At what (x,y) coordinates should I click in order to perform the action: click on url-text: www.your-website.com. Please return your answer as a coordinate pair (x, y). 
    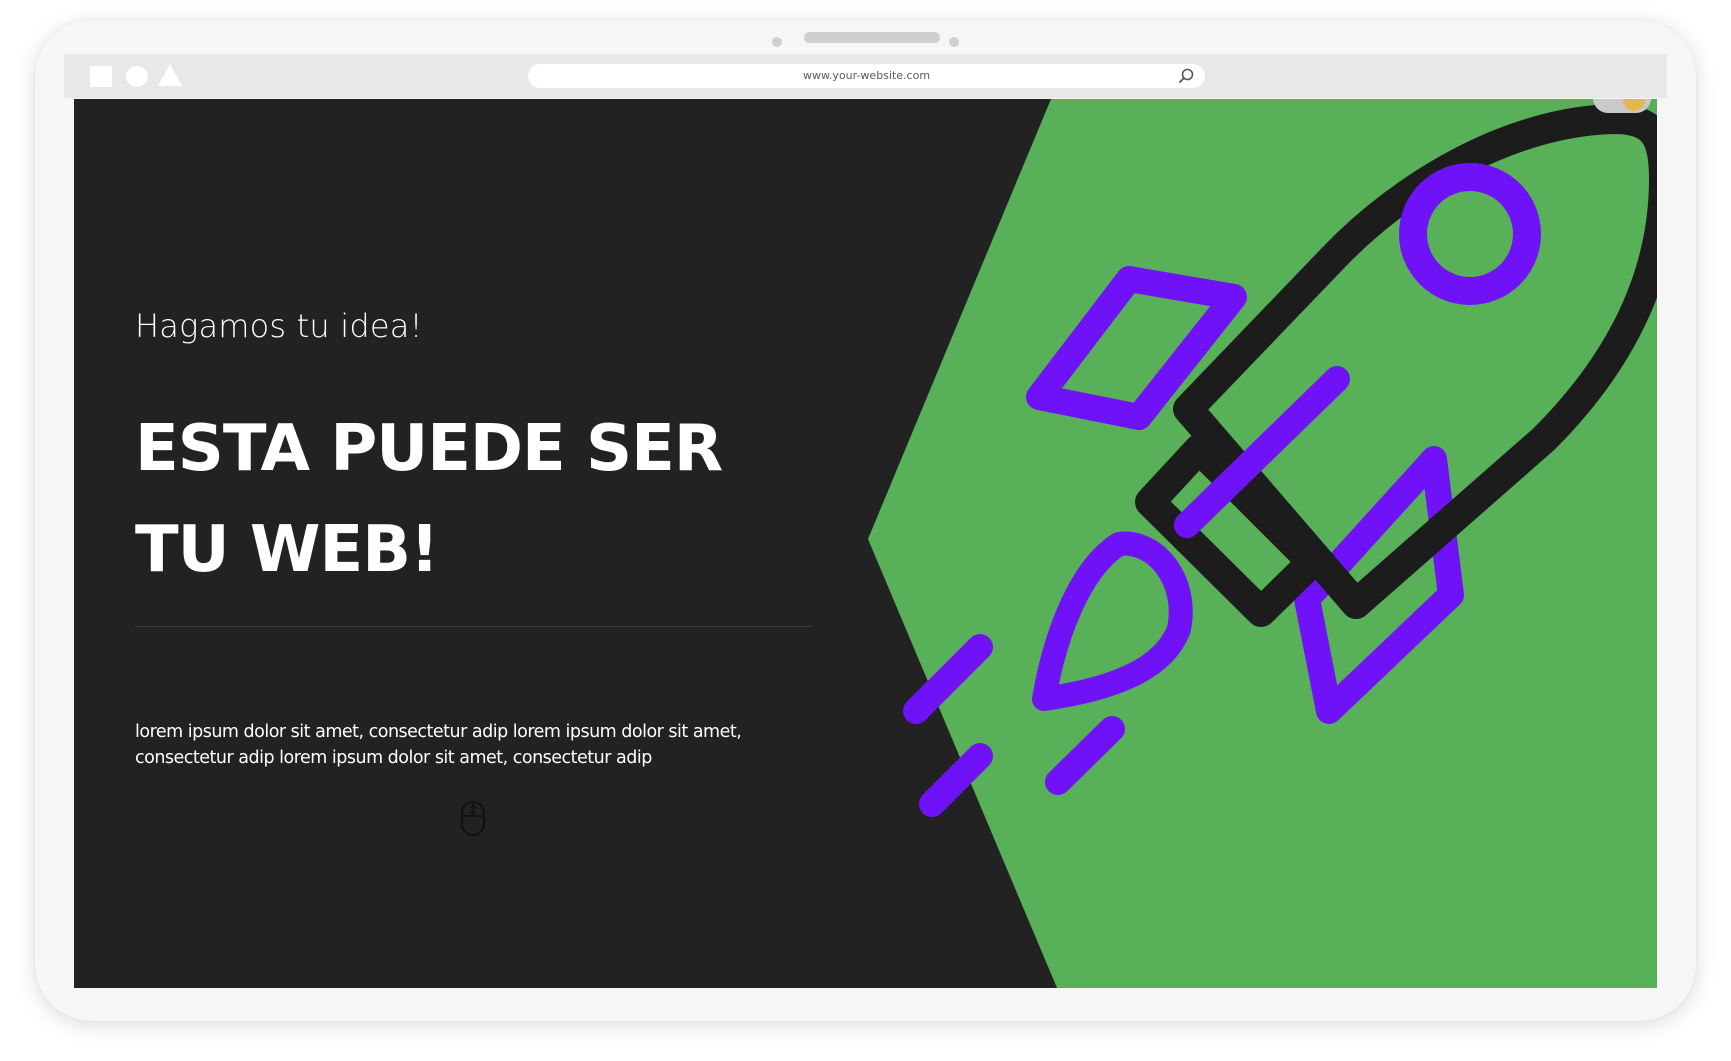
    Looking at the image, I should click on (866, 75).